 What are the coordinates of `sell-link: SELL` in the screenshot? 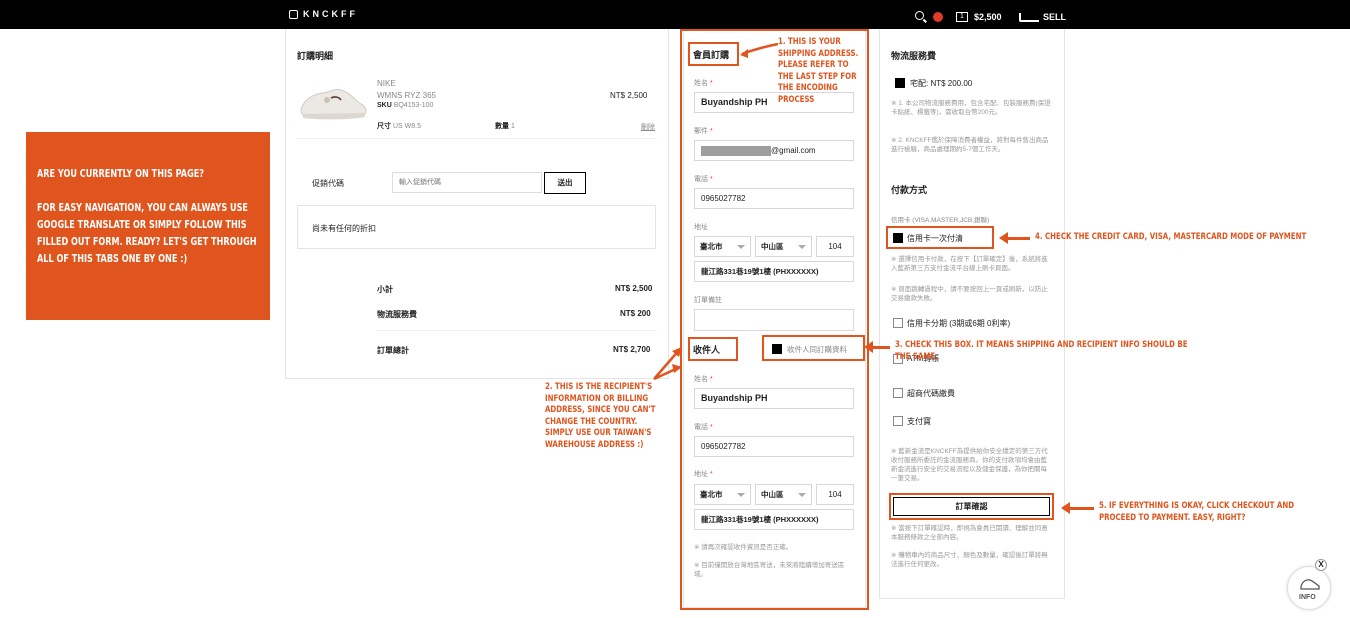 It's located at (1054, 17).